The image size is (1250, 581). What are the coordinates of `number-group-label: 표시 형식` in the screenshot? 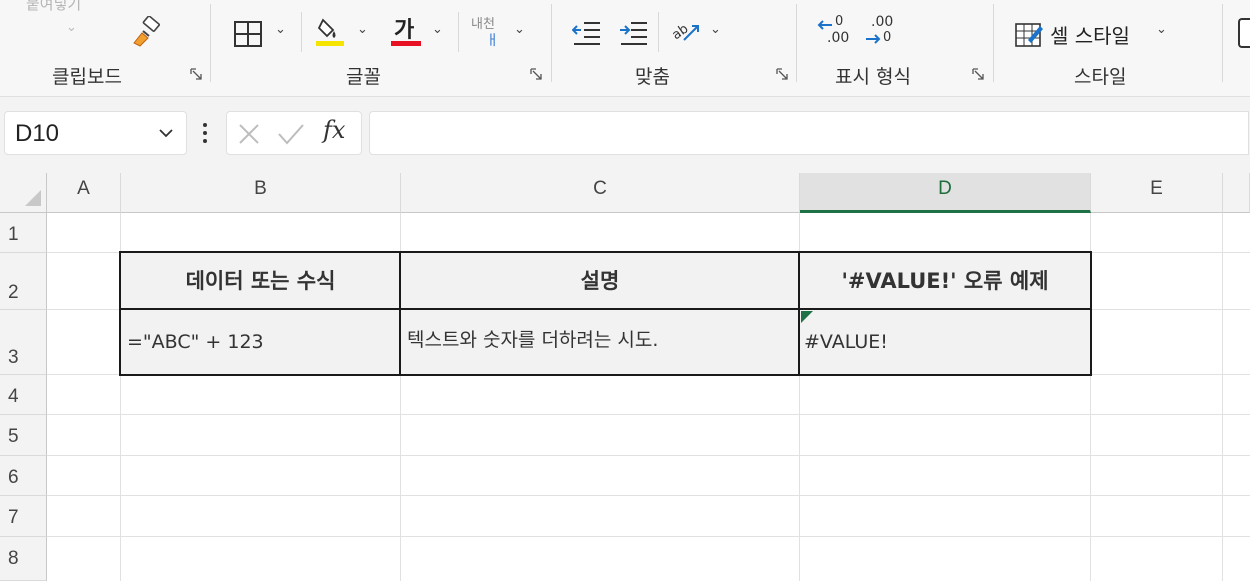 It's located at (873, 77).